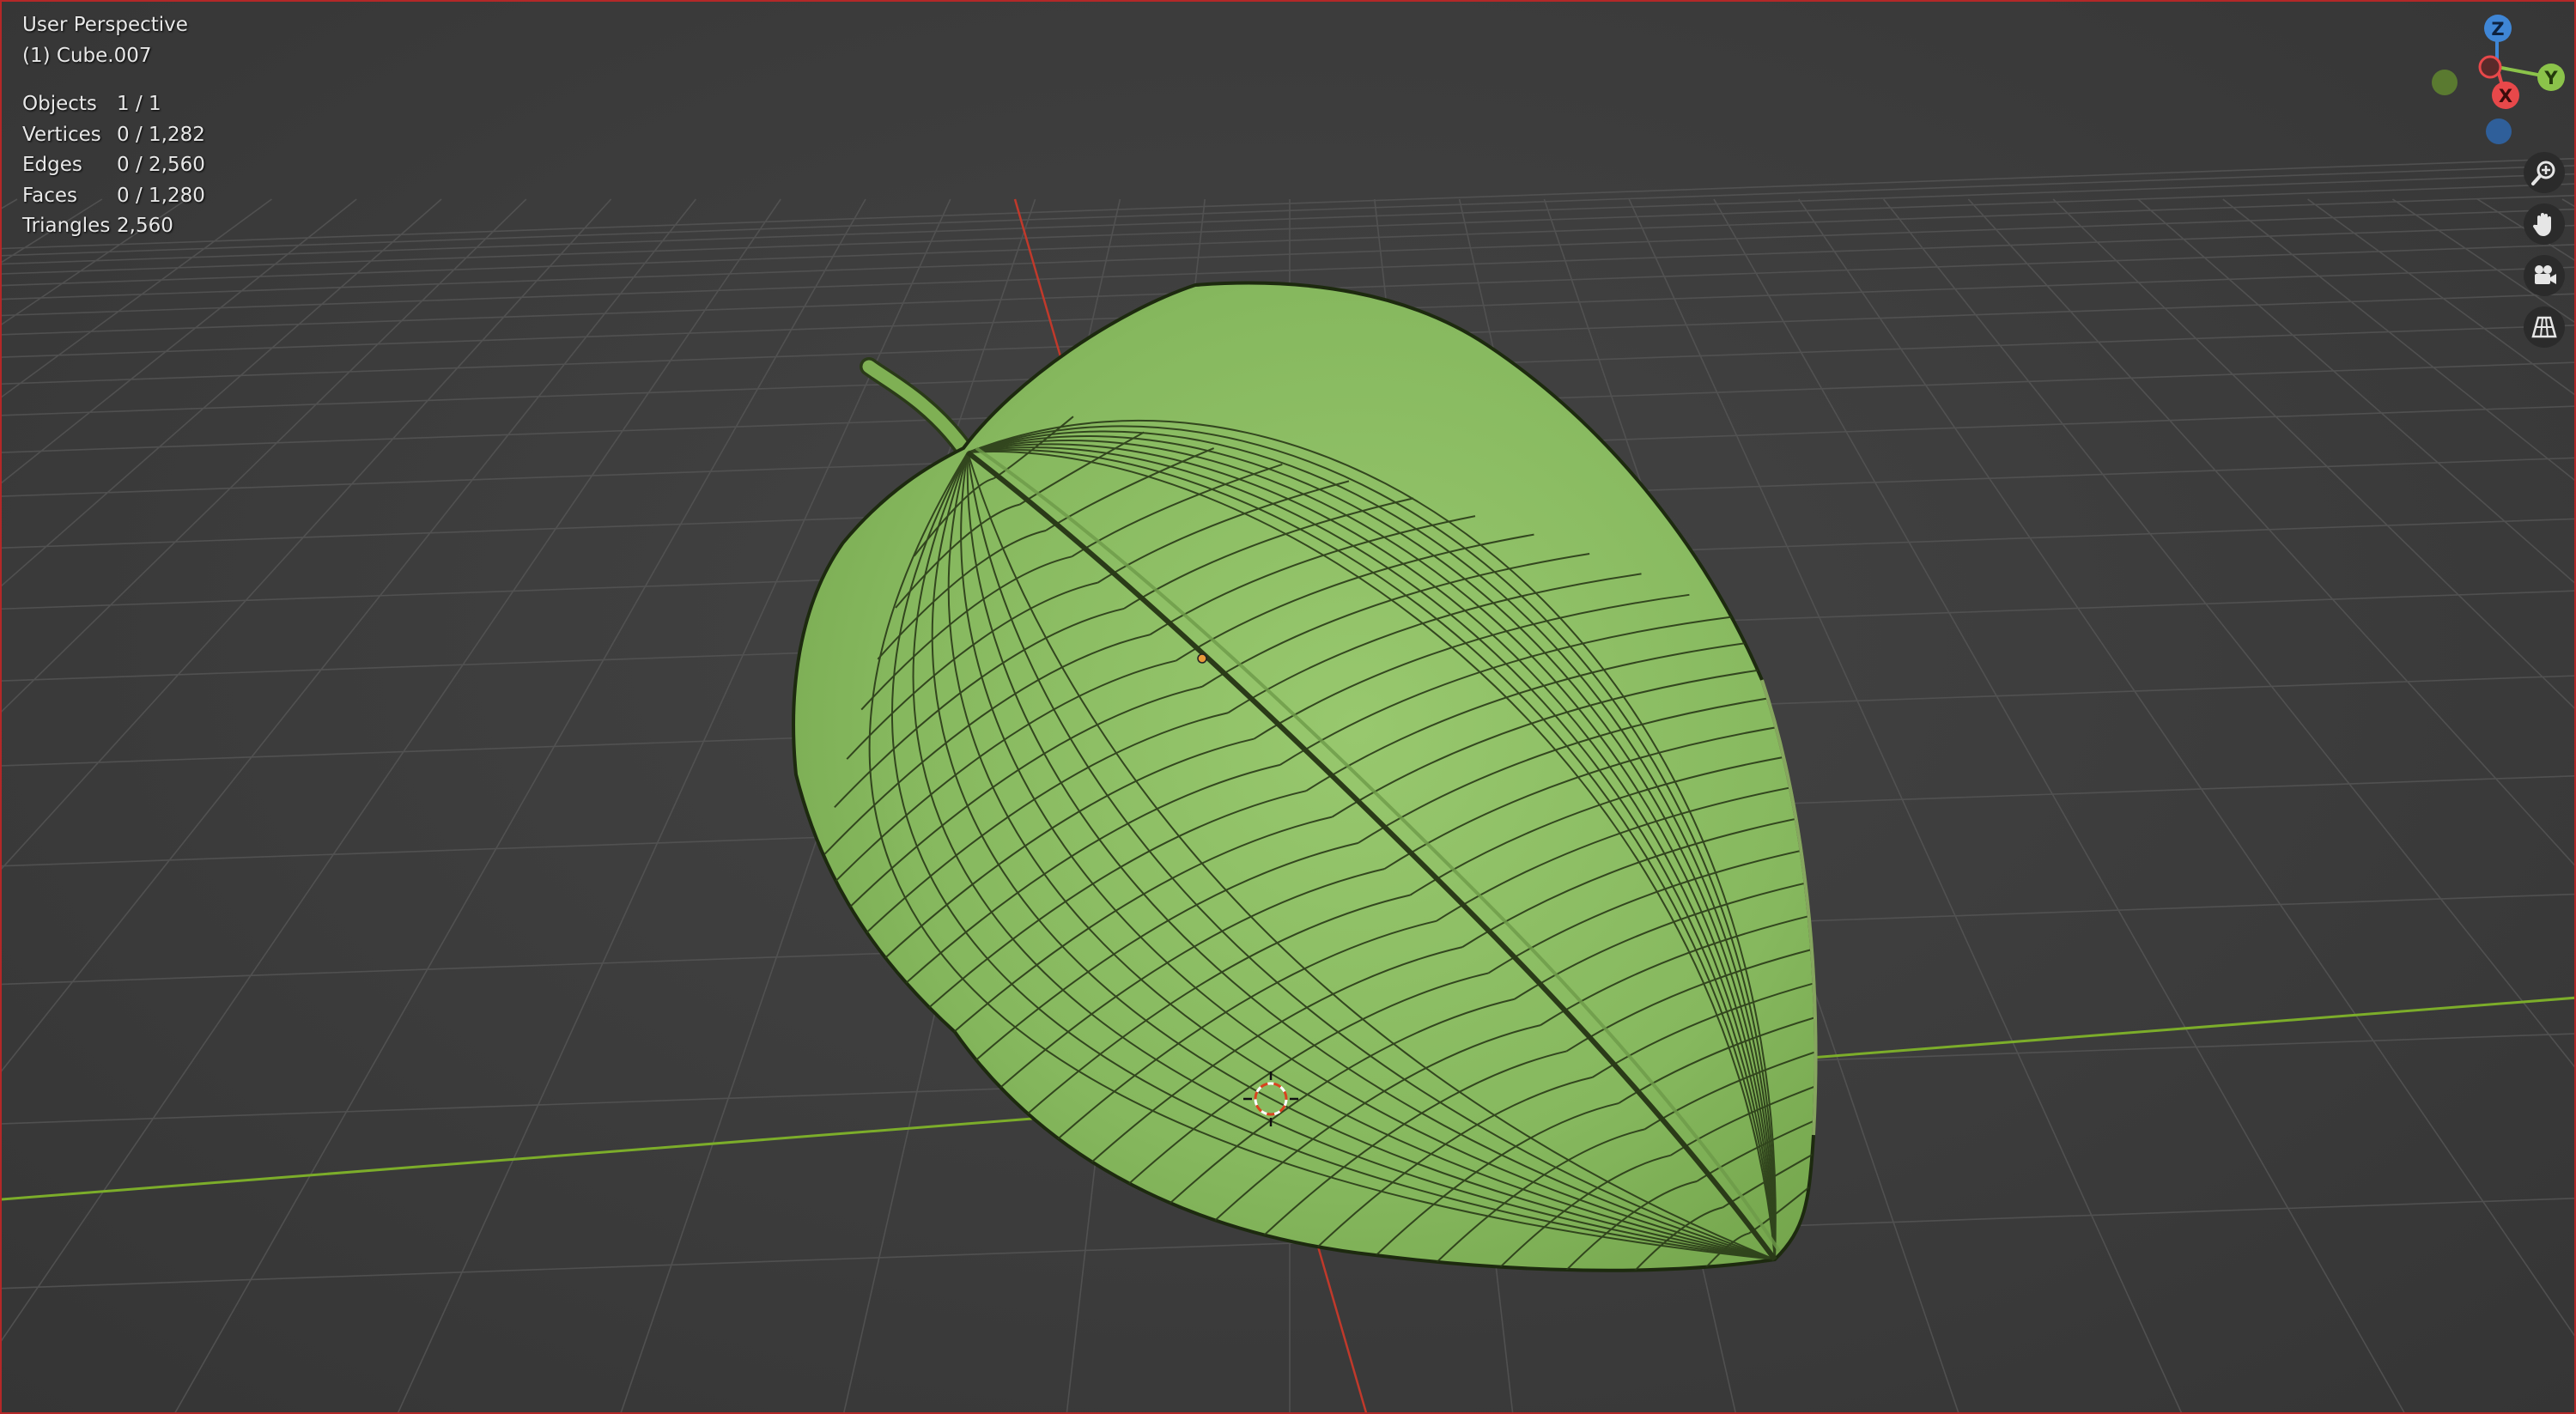 The image size is (2576, 1414). Describe the element at coordinates (49, 195) in the screenshot. I see `stat-label: Faces` at that location.